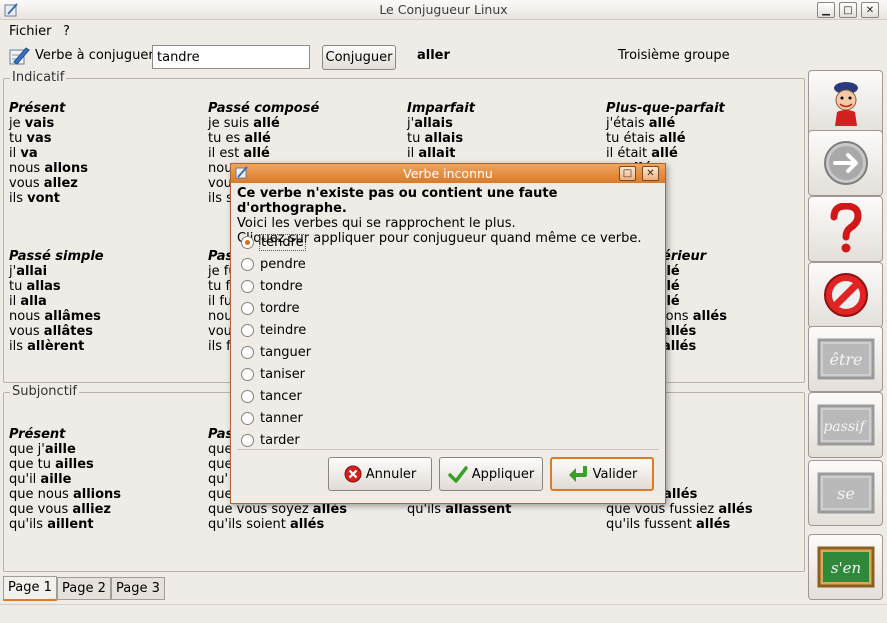 The height and width of the screenshot is (623, 887). I want to click on dialog-close-button: ✕, so click(650, 173).